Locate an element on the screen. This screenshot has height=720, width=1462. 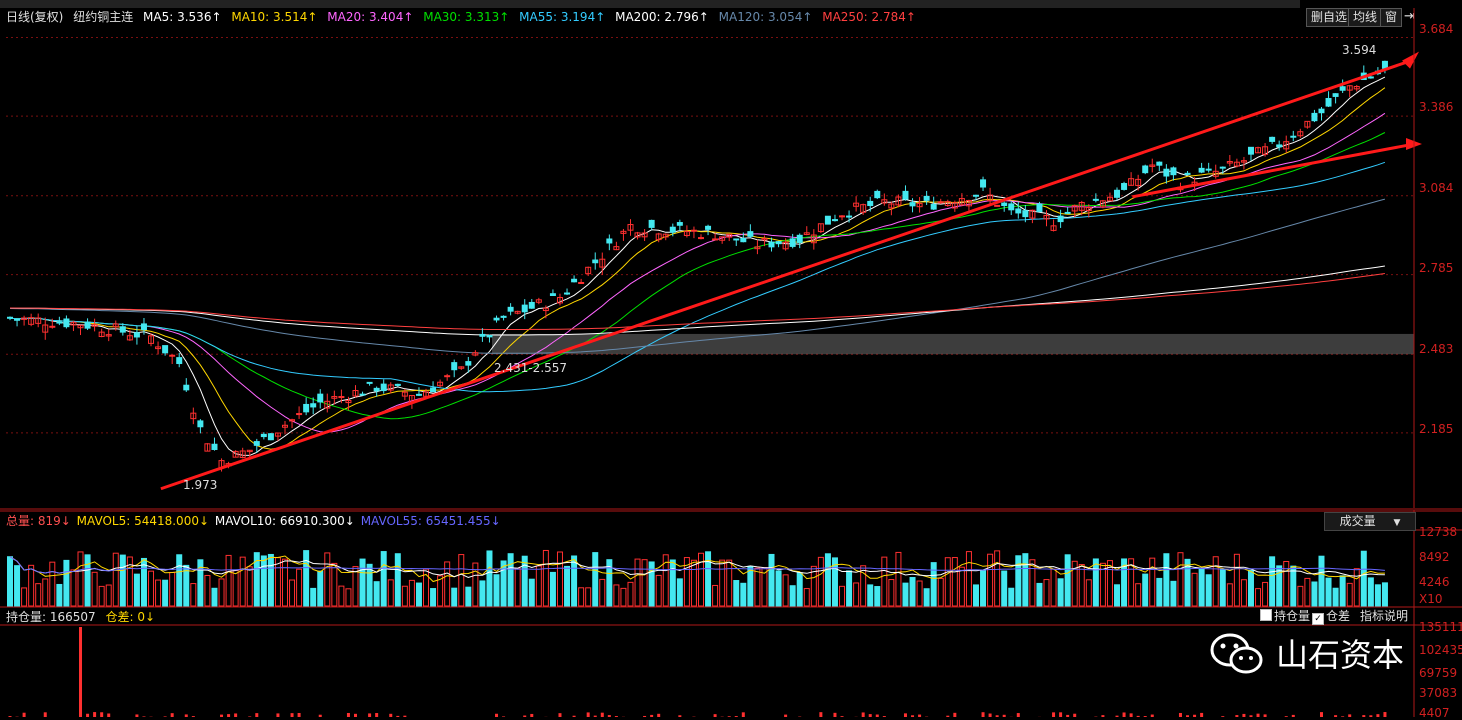
oi-bars is located at coordinates (698, 672).